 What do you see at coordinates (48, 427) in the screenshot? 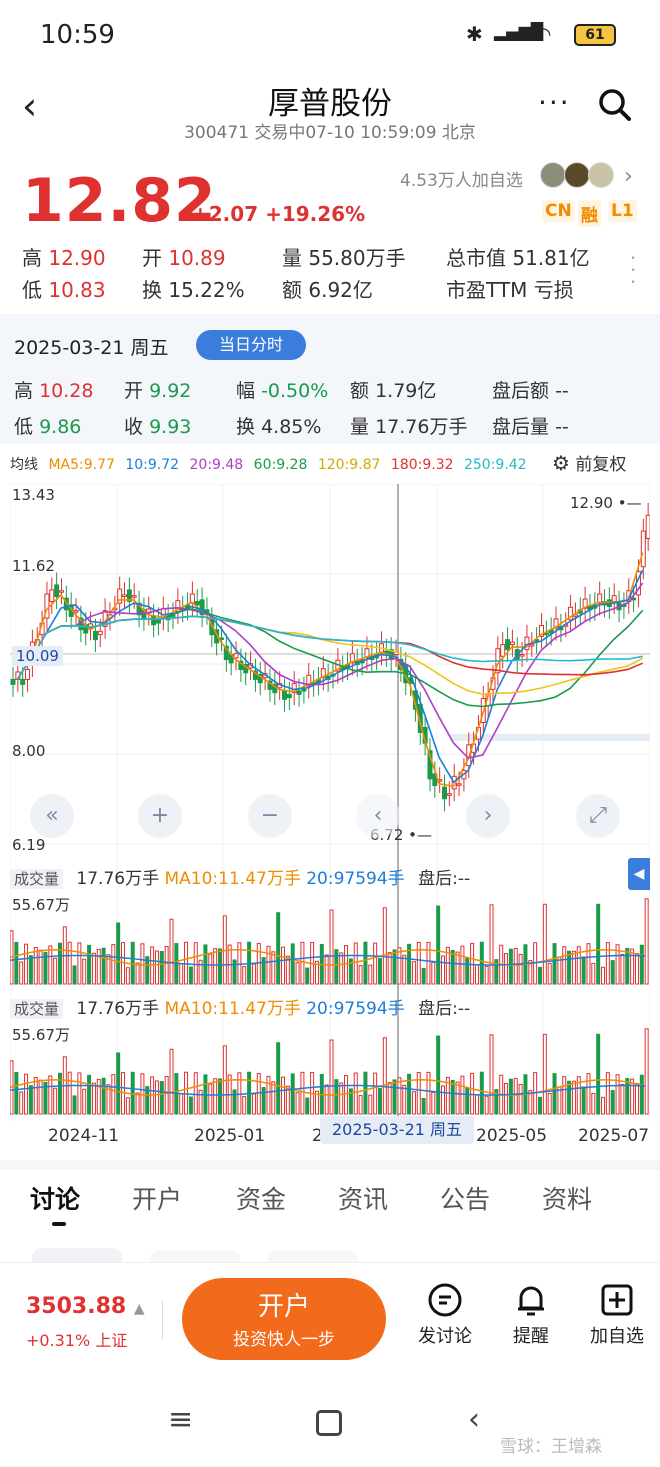
I see `panel-low: 低 9.86` at bounding box center [48, 427].